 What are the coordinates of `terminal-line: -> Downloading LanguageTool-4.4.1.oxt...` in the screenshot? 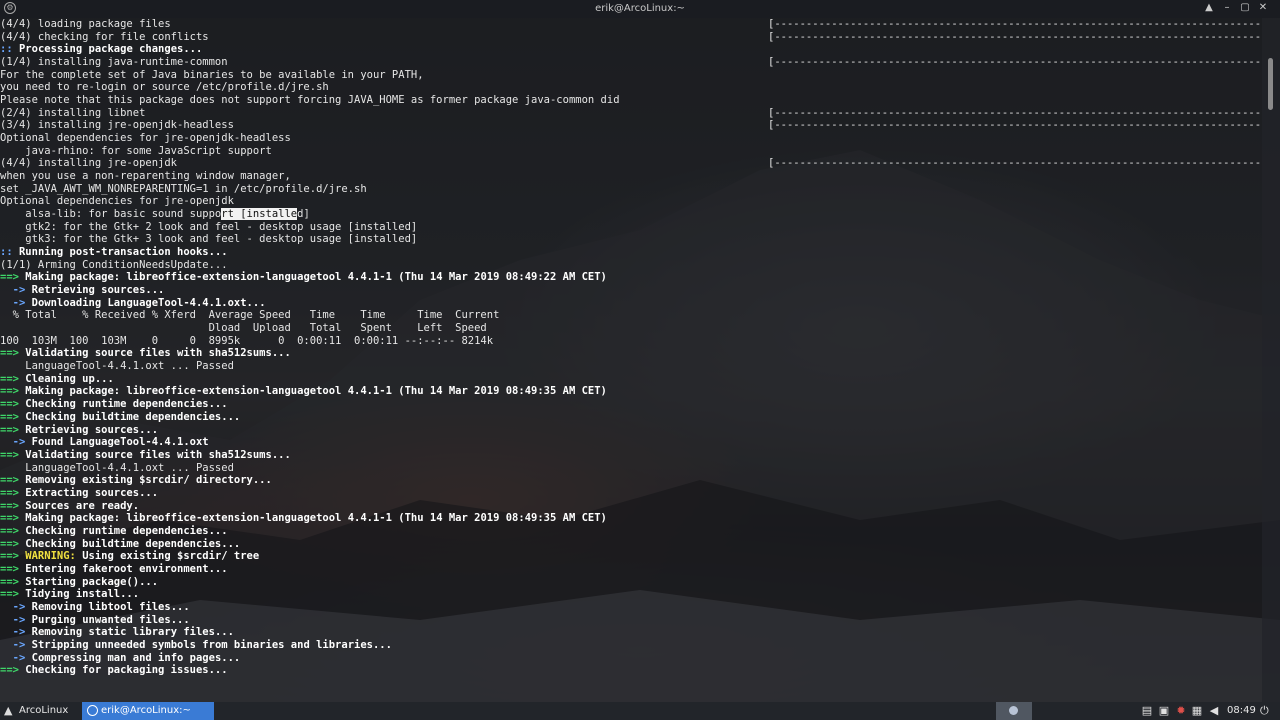 It's located at (631, 303).